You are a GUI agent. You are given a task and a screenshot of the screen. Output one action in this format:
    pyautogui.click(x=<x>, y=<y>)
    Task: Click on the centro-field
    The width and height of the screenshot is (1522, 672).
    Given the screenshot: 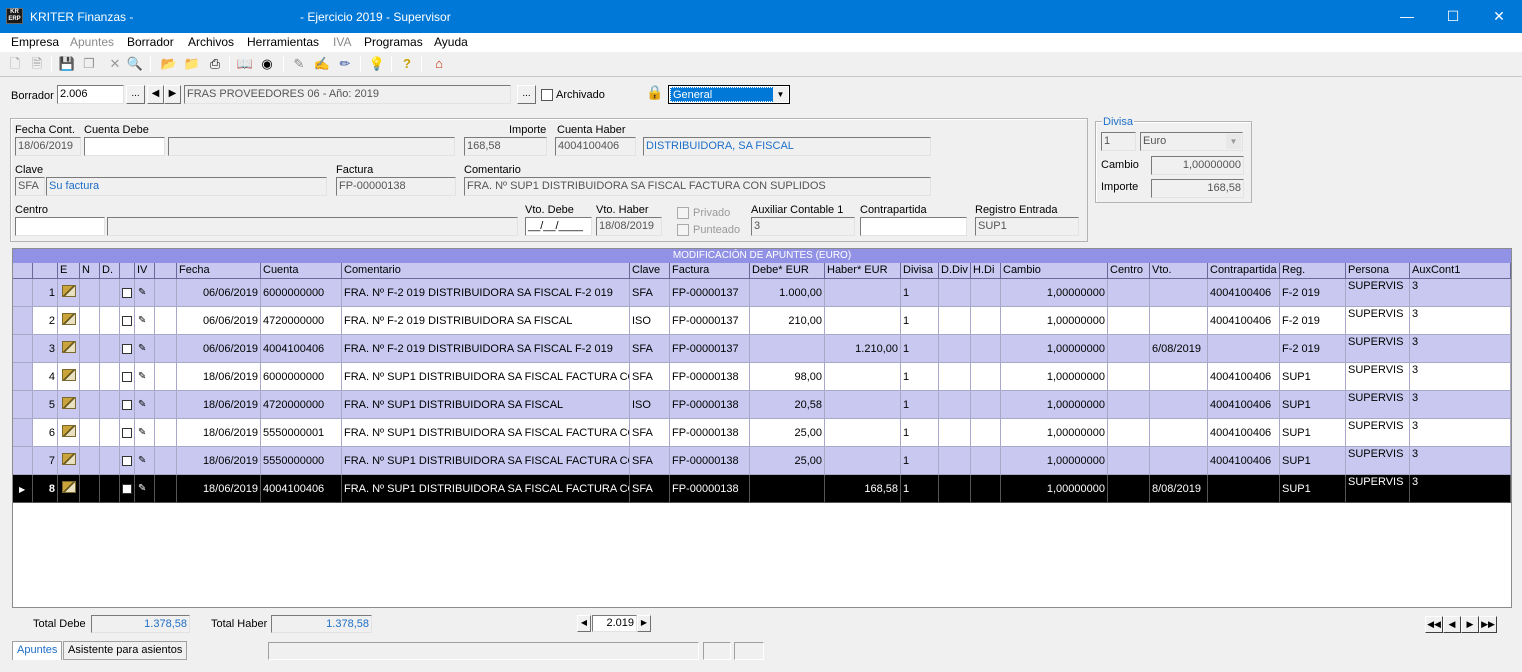 What is the action you would take?
    pyautogui.click(x=60, y=226)
    